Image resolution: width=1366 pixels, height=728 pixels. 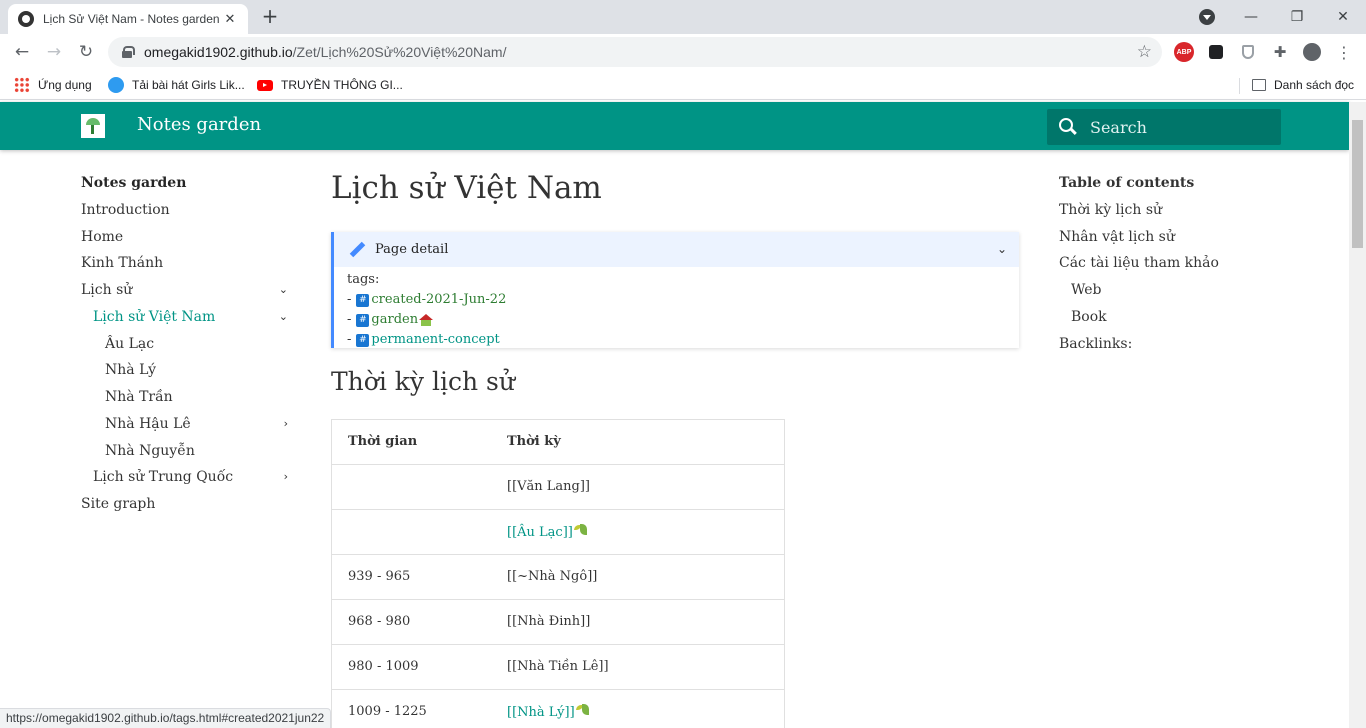 I want to click on time-cell: 980 - 1009, so click(x=383, y=666).